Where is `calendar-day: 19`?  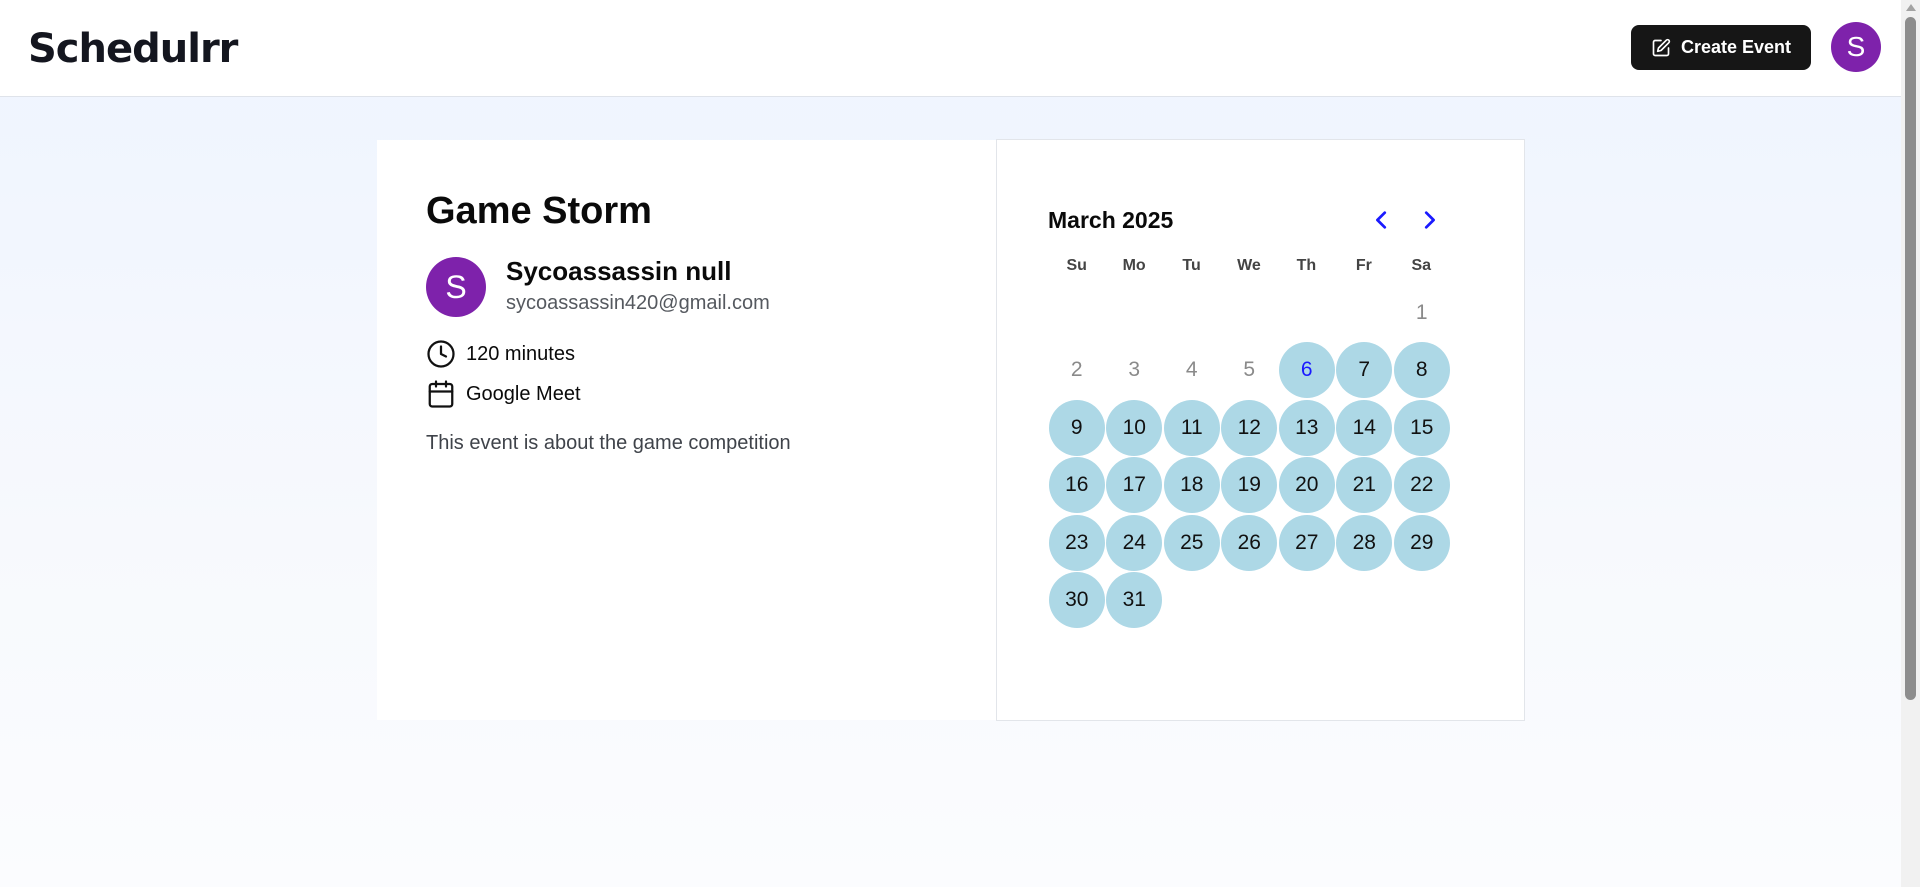
calendar-day: 19 is located at coordinates (1250, 486).